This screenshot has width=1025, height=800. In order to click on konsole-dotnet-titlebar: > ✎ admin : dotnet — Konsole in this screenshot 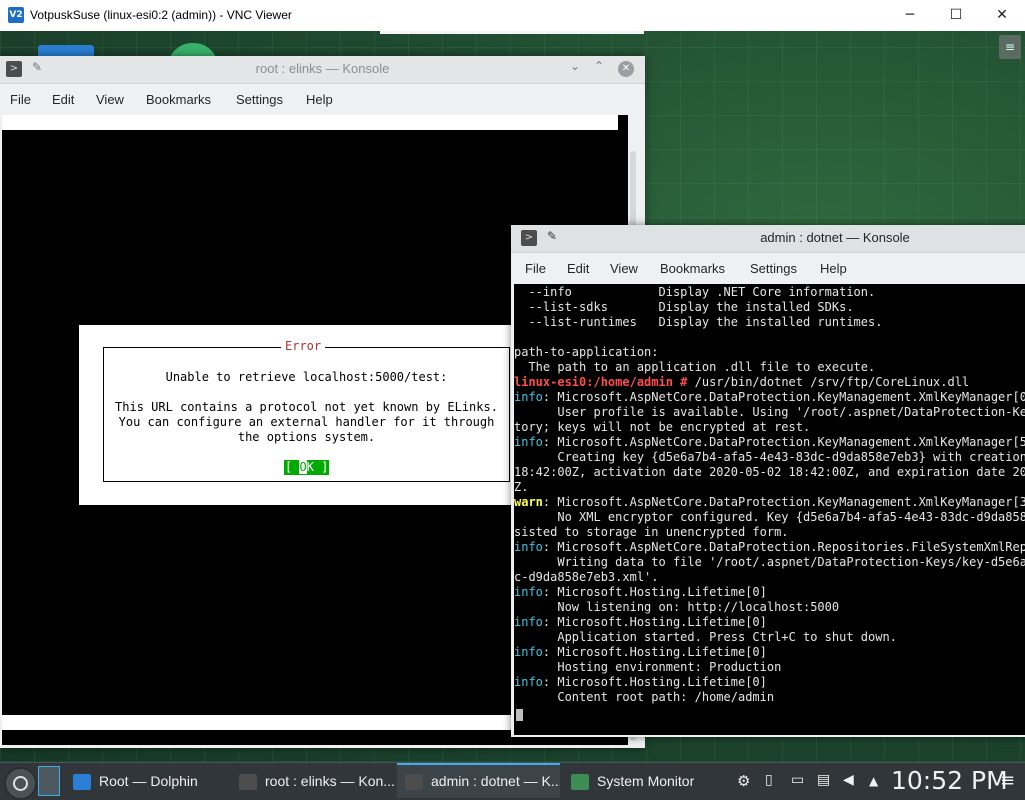, I will do `click(768, 239)`.